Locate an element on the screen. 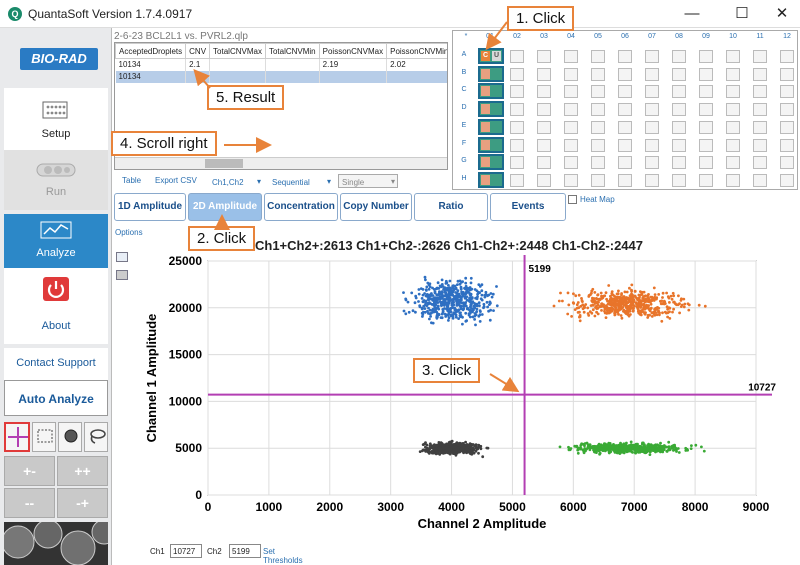 This screenshot has height=565, width=800. table-row: 10134 2.1 2.19 2.02 is located at coordinates (281, 64).